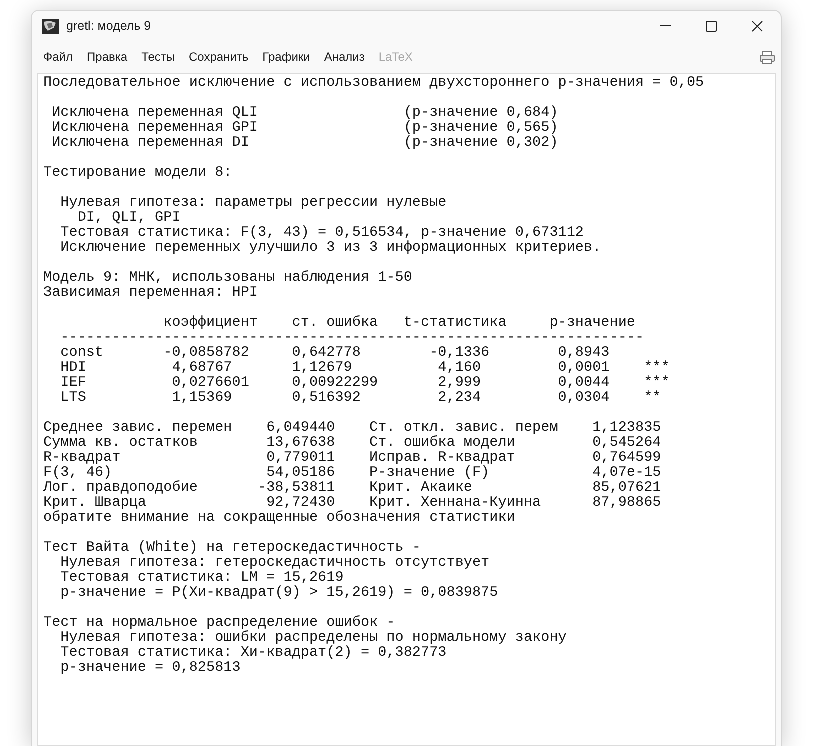 This screenshot has width=829, height=746. What do you see at coordinates (365, 383) in the screenshot?
I see `output-line: IEF 0,0276601 0,00922299 2,999 0,0044 ***` at bounding box center [365, 383].